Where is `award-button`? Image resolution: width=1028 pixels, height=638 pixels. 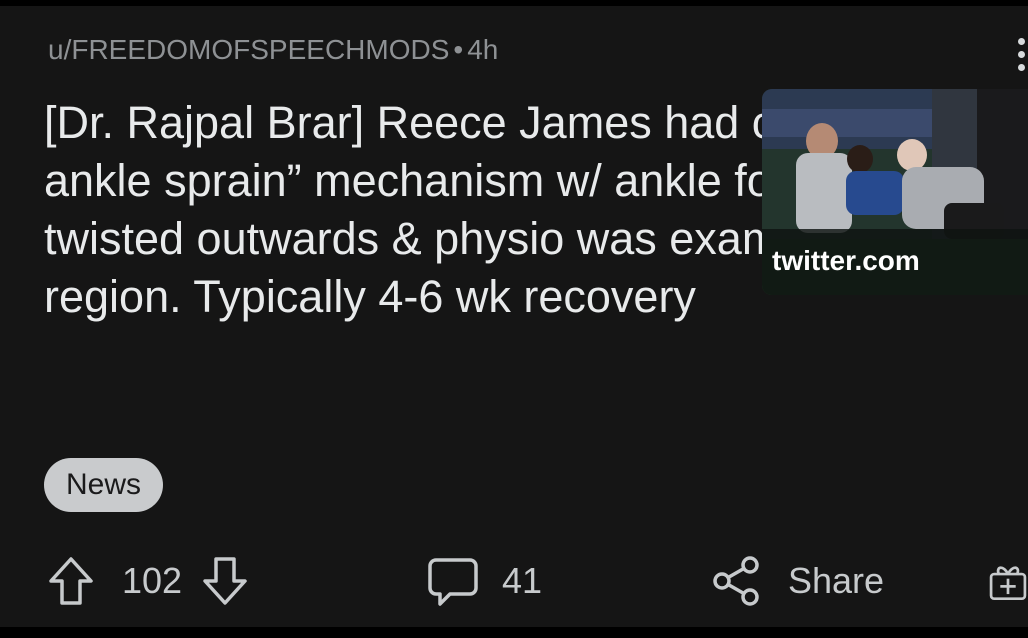 award-button is located at coordinates (1008, 581).